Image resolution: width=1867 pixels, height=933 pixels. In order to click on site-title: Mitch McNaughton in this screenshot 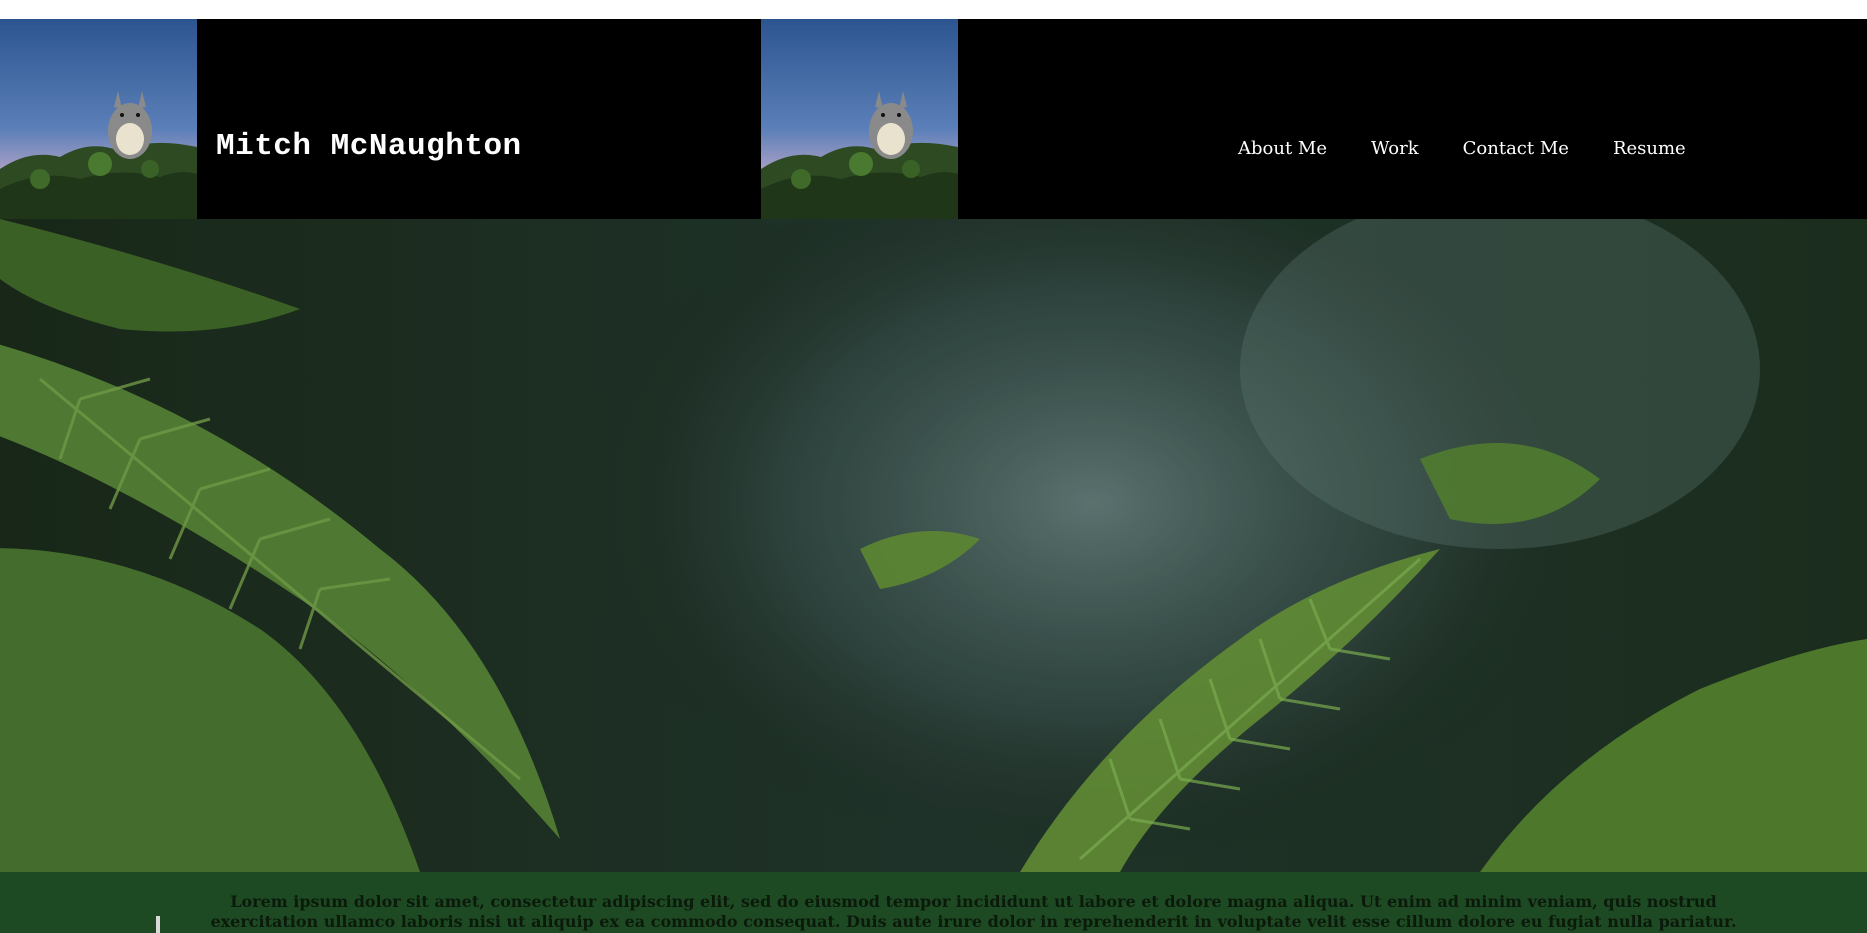, I will do `click(369, 147)`.